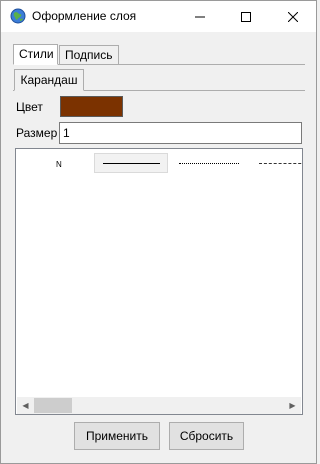 The width and height of the screenshot is (320, 464). What do you see at coordinates (206, 436) in the screenshot?
I see `reset-button: Сбросить` at bounding box center [206, 436].